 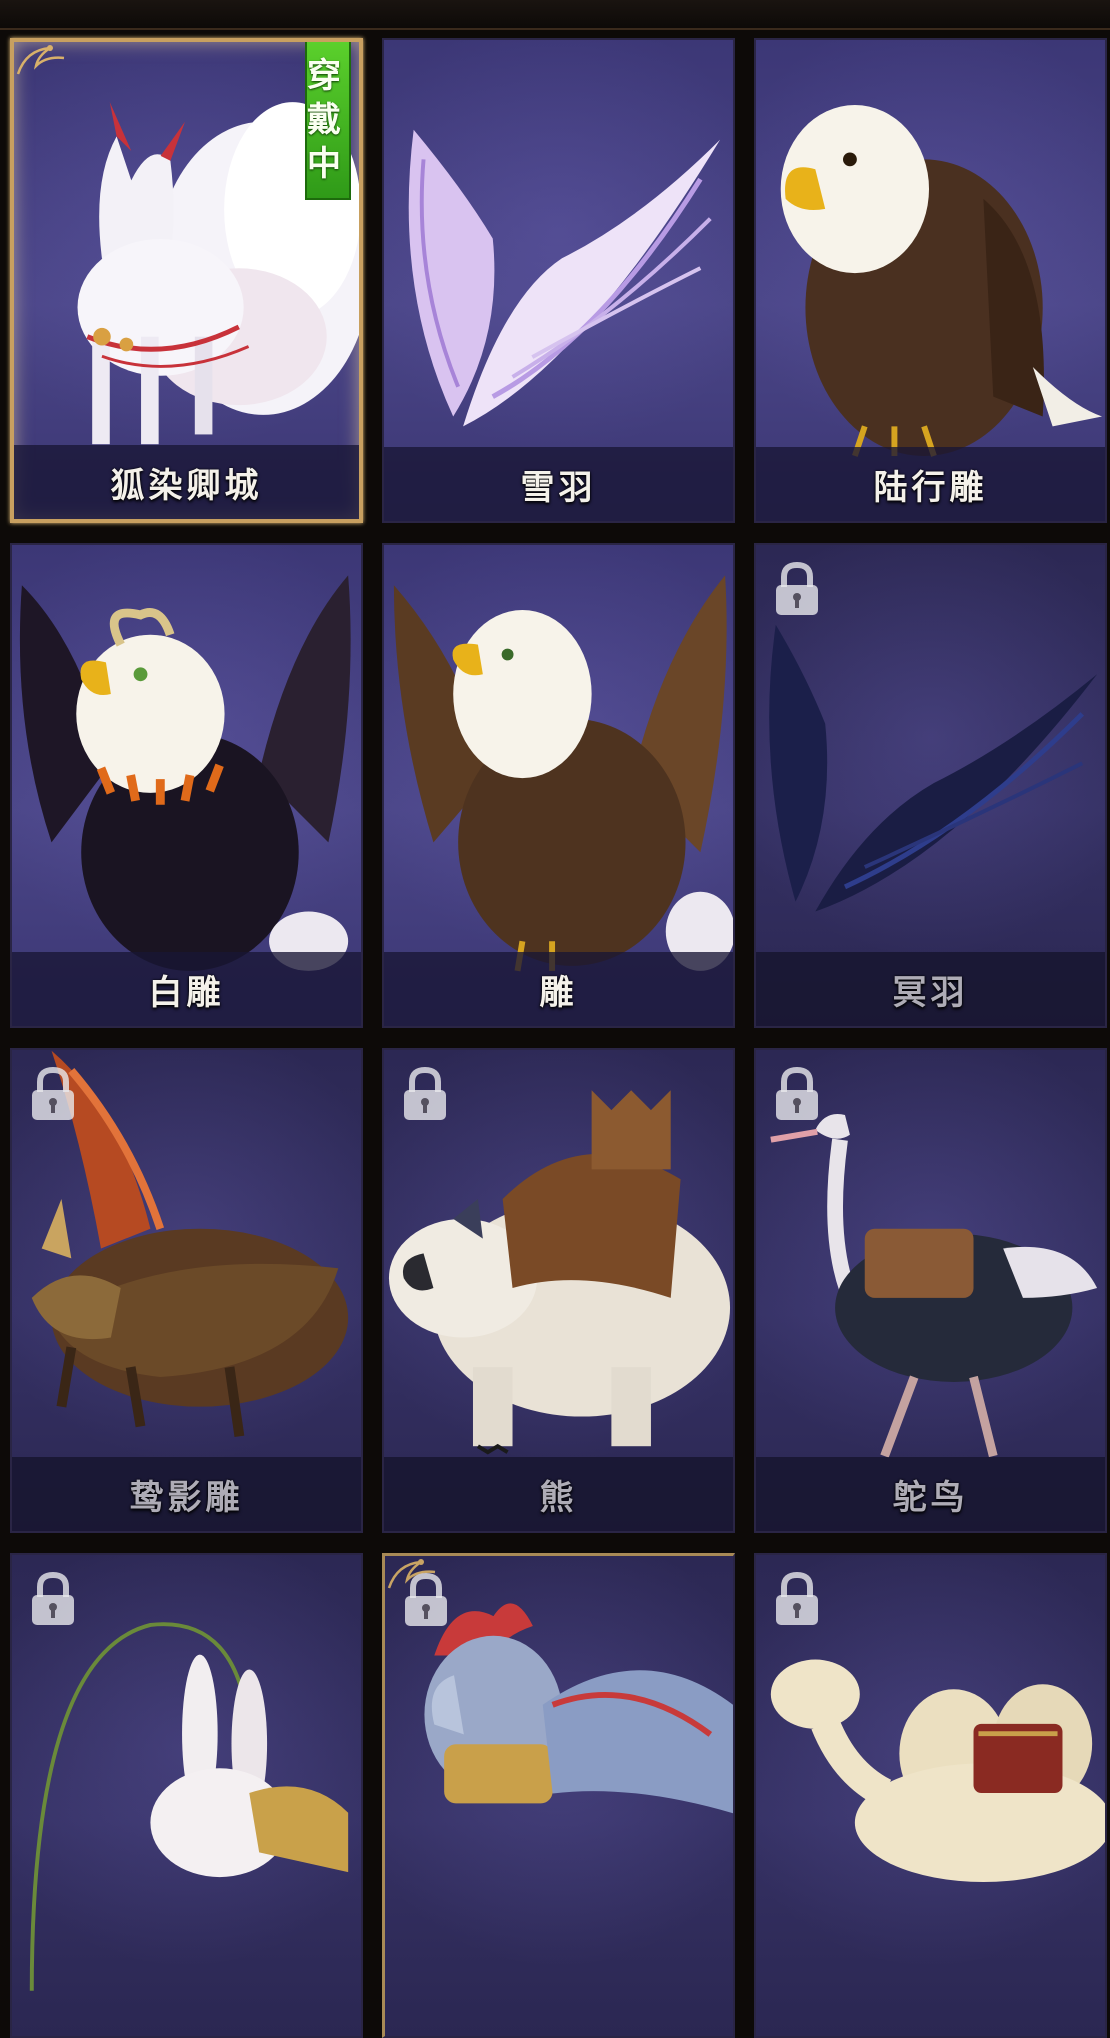 I want to click on name-bar: 陆行雕, so click(x=930, y=484).